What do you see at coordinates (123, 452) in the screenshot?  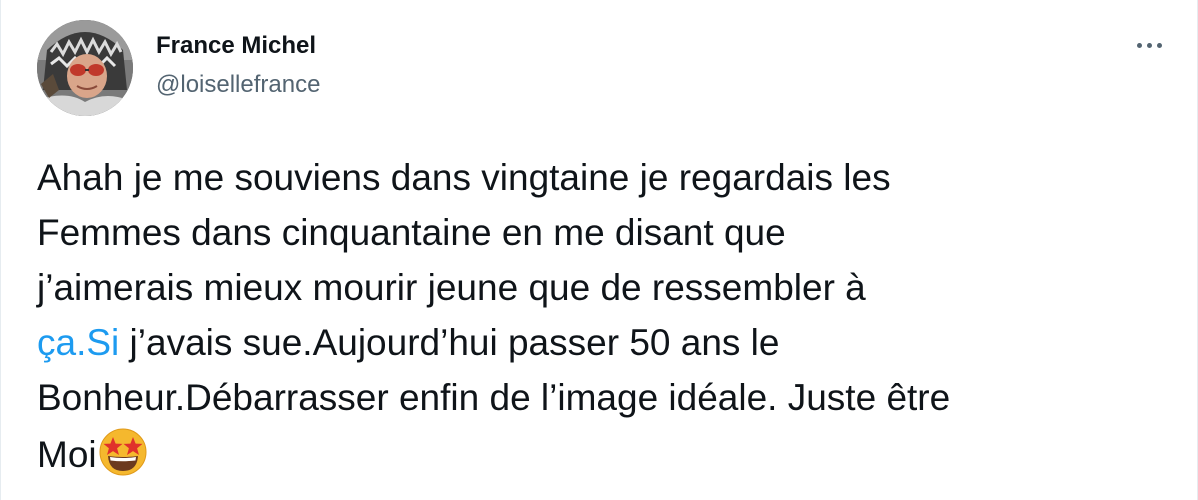 I see `star-struck-emoji-icon` at bounding box center [123, 452].